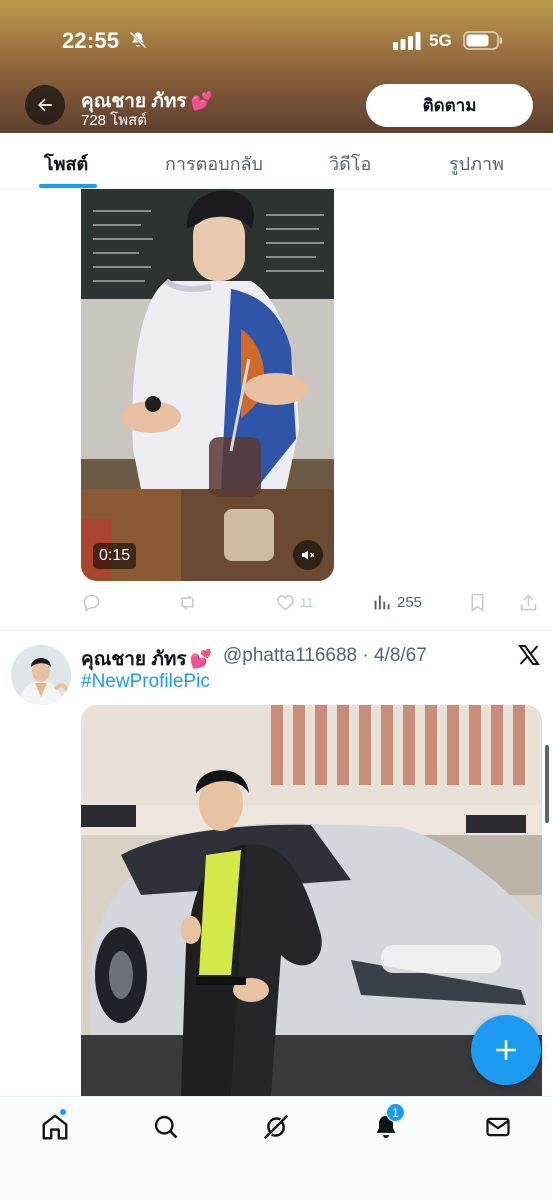 This screenshot has height=1200, width=553. What do you see at coordinates (440, 40) in the screenshot?
I see `network-type: 5G` at bounding box center [440, 40].